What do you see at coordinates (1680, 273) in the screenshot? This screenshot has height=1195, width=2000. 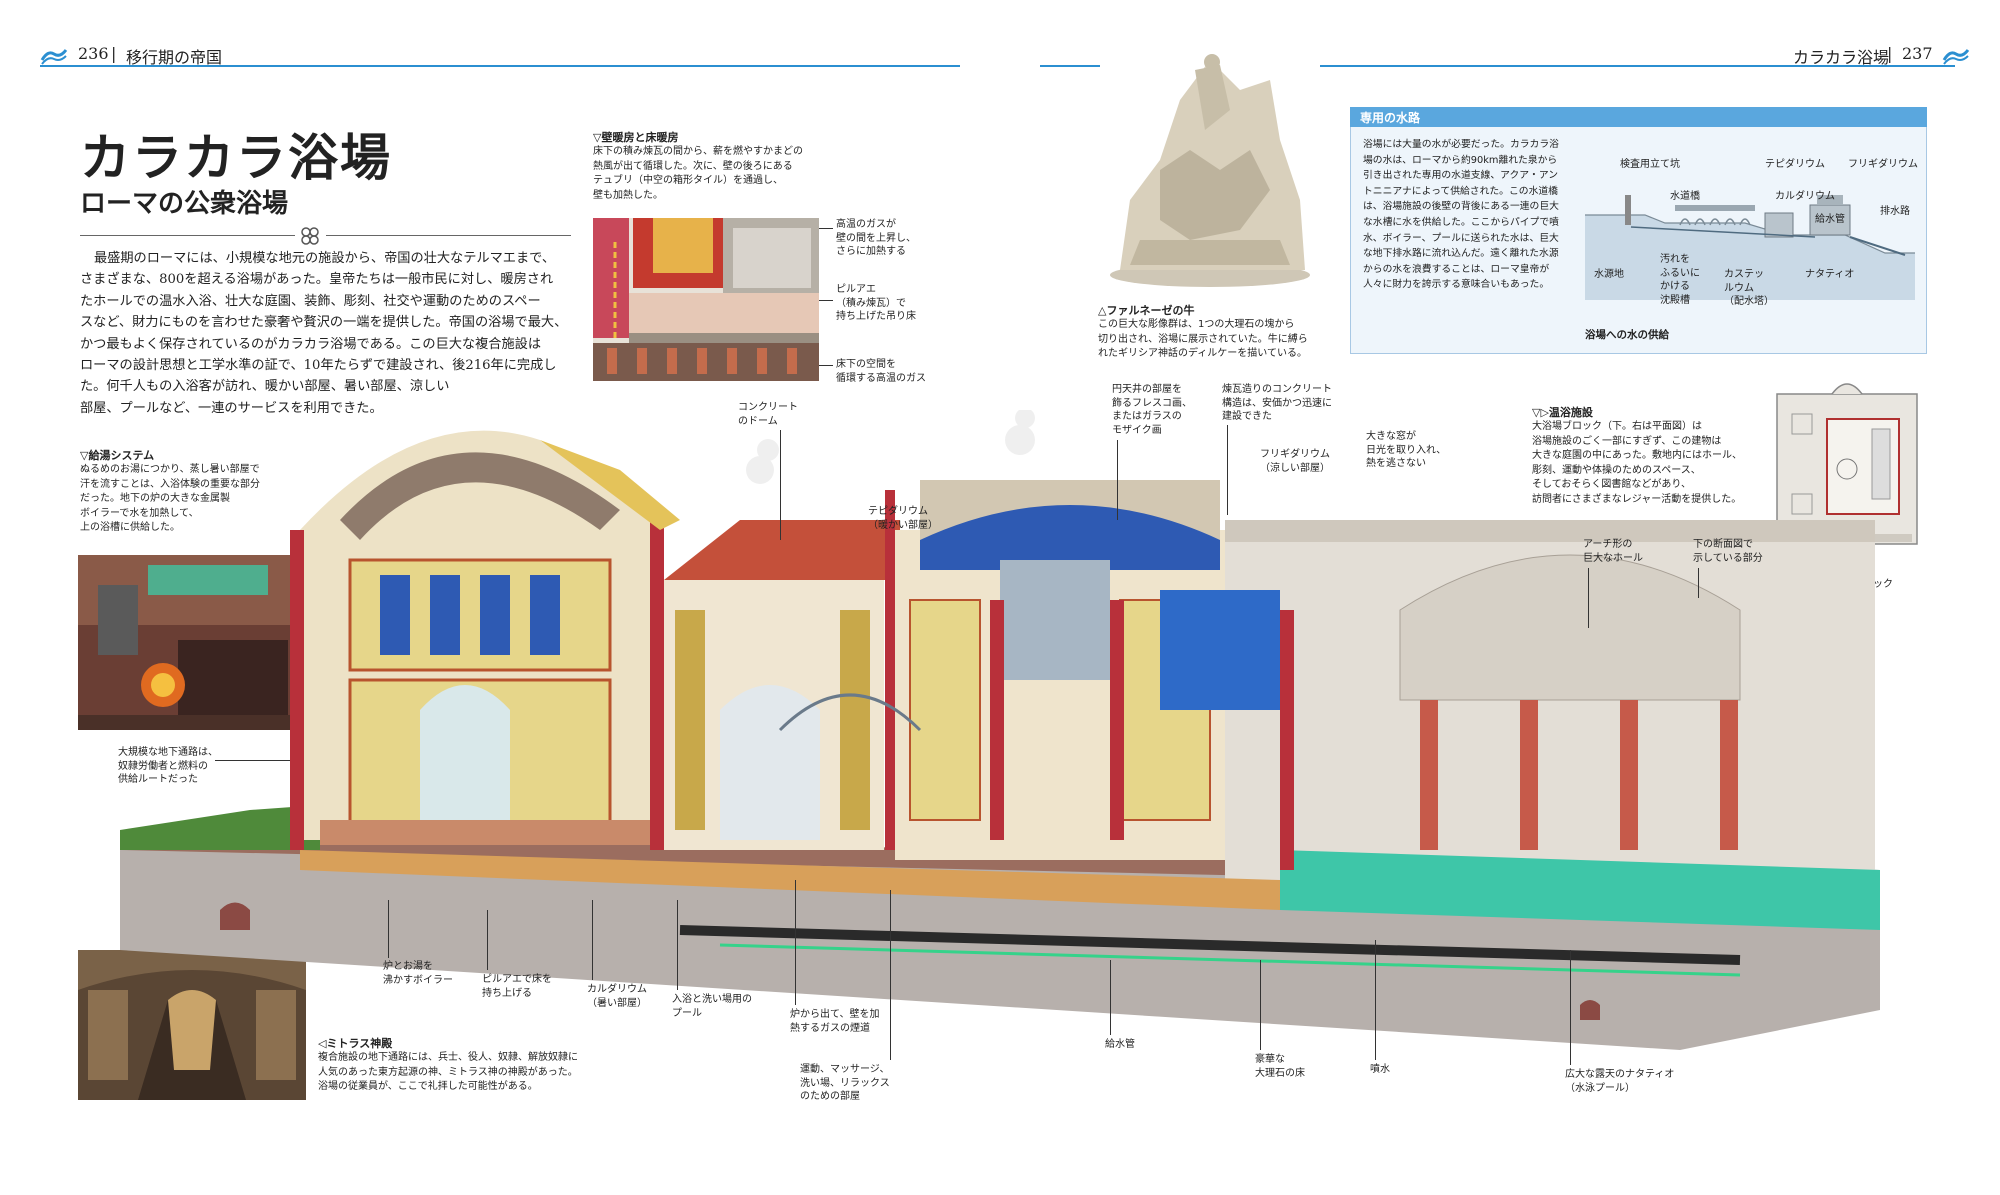 I see `label-line: ふるいに` at bounding box center [1680, 273].